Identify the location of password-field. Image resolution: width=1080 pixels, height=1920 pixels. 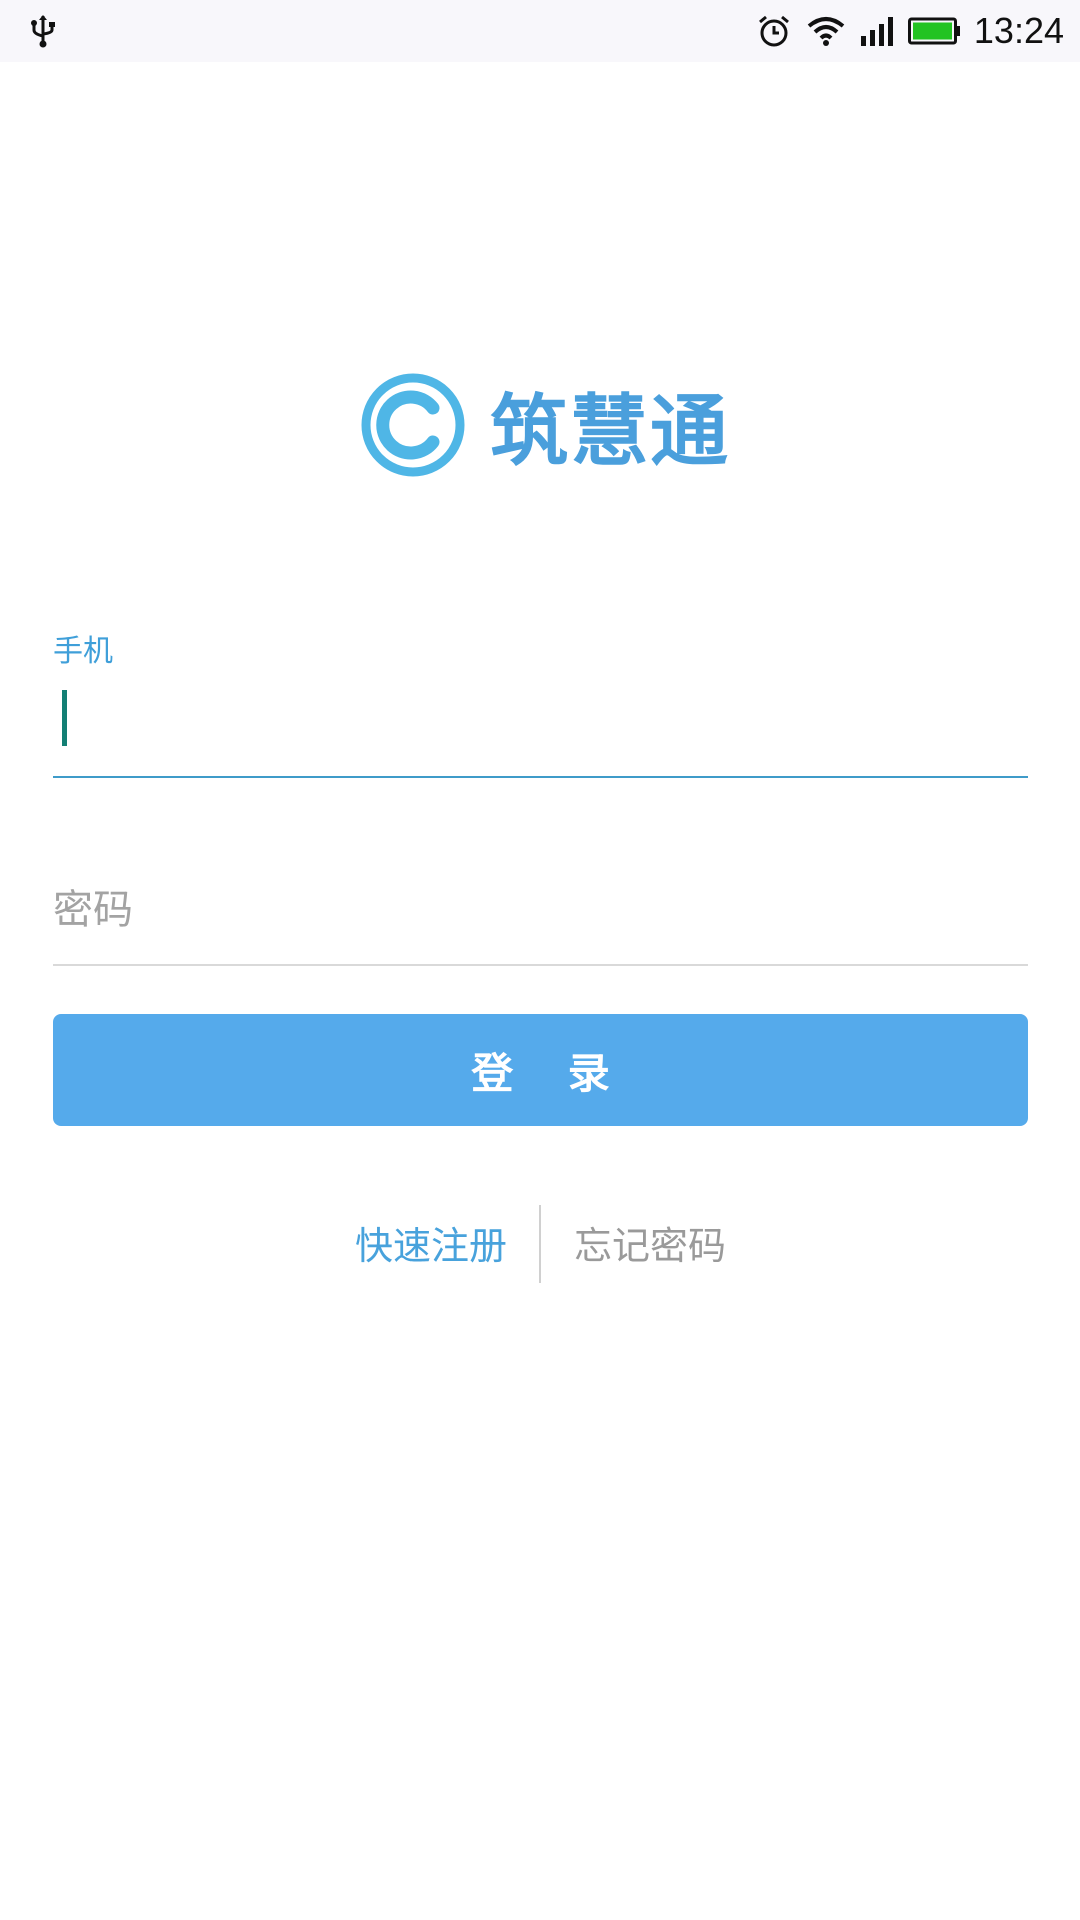
(540, 913).